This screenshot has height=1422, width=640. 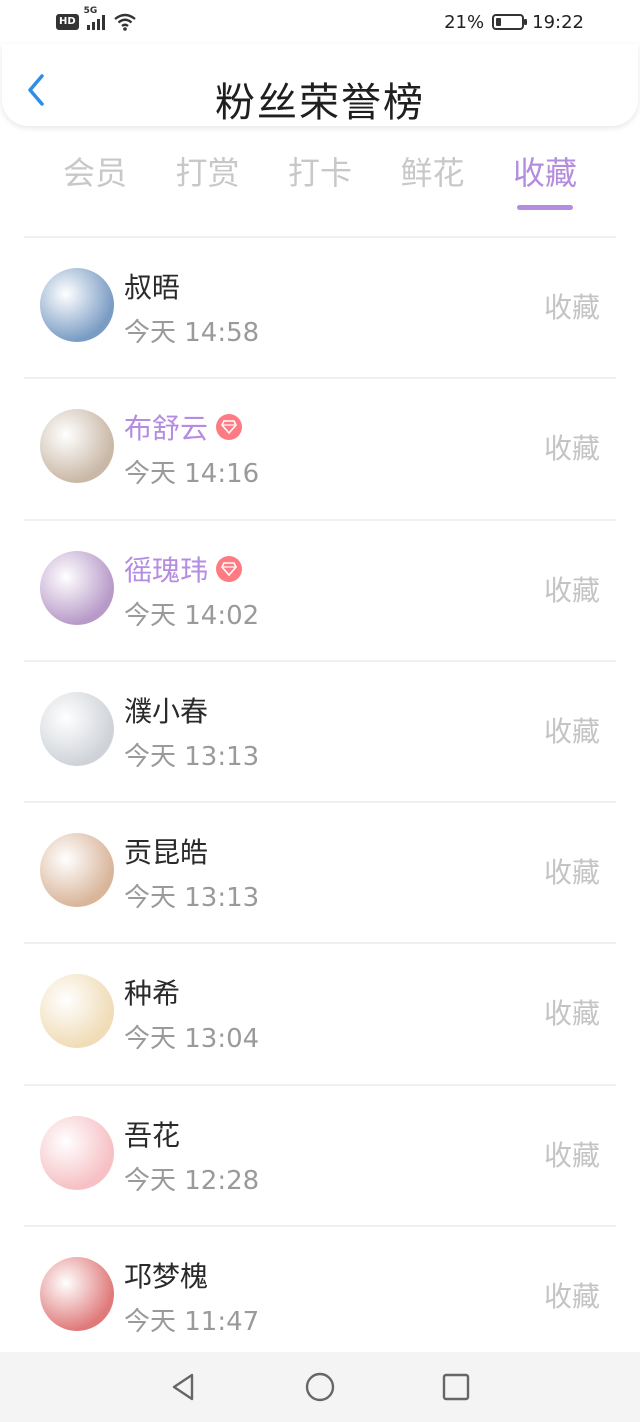 What do you see at coordinates (320, 591) in the screenshot?
I see `list-item: 徭瑰玮 今天 14:02 收藏` at bounding box center [320, 591].